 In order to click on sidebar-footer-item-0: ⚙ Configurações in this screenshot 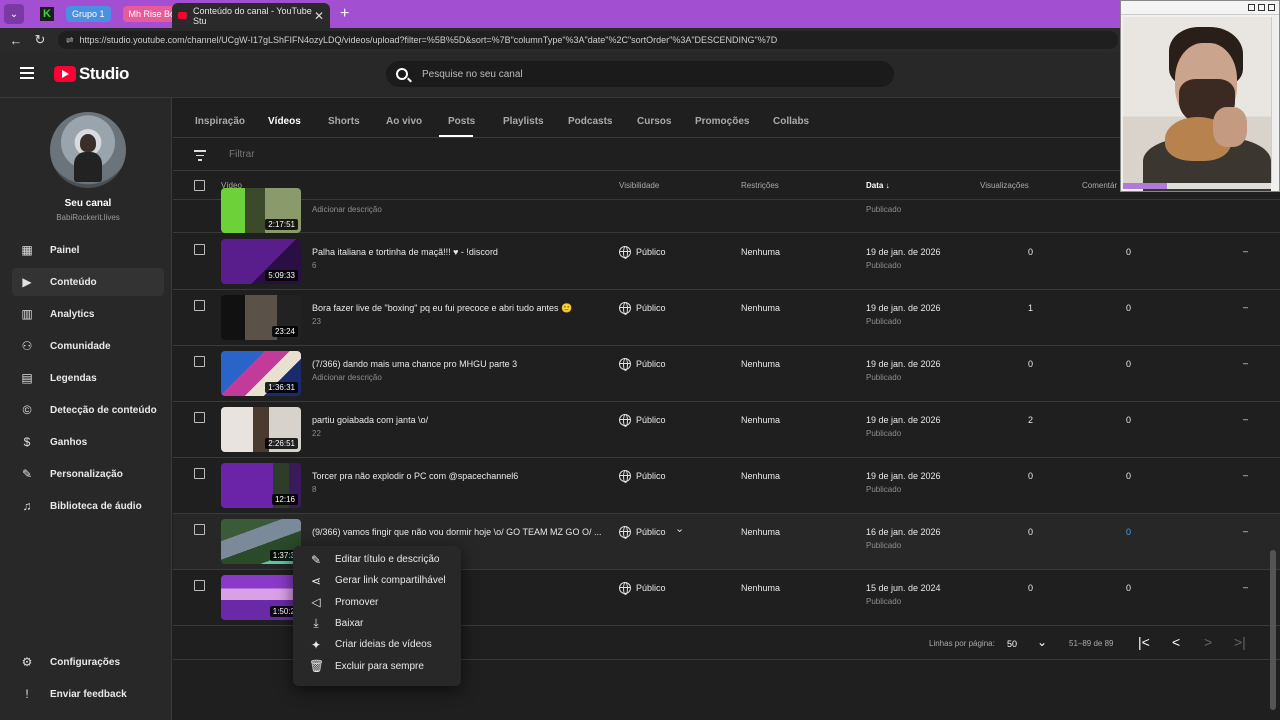, I will do `click(88, 662)`.